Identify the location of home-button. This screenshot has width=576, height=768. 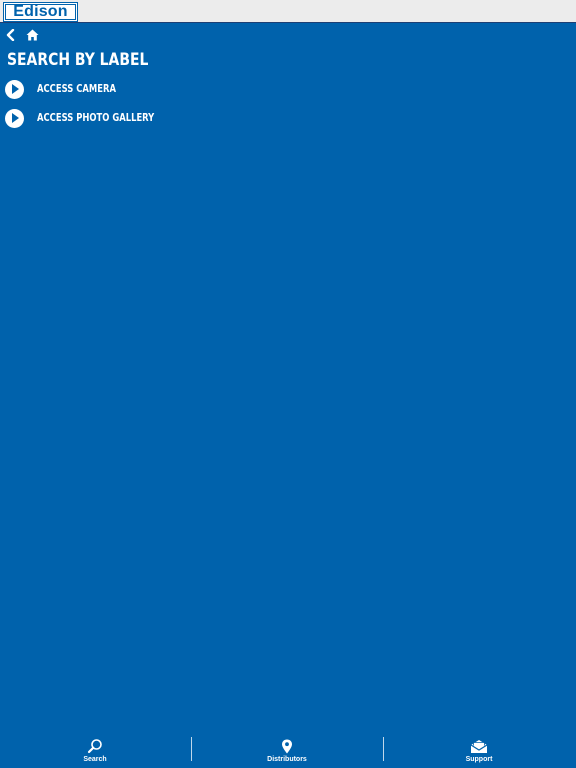
(32, 35).